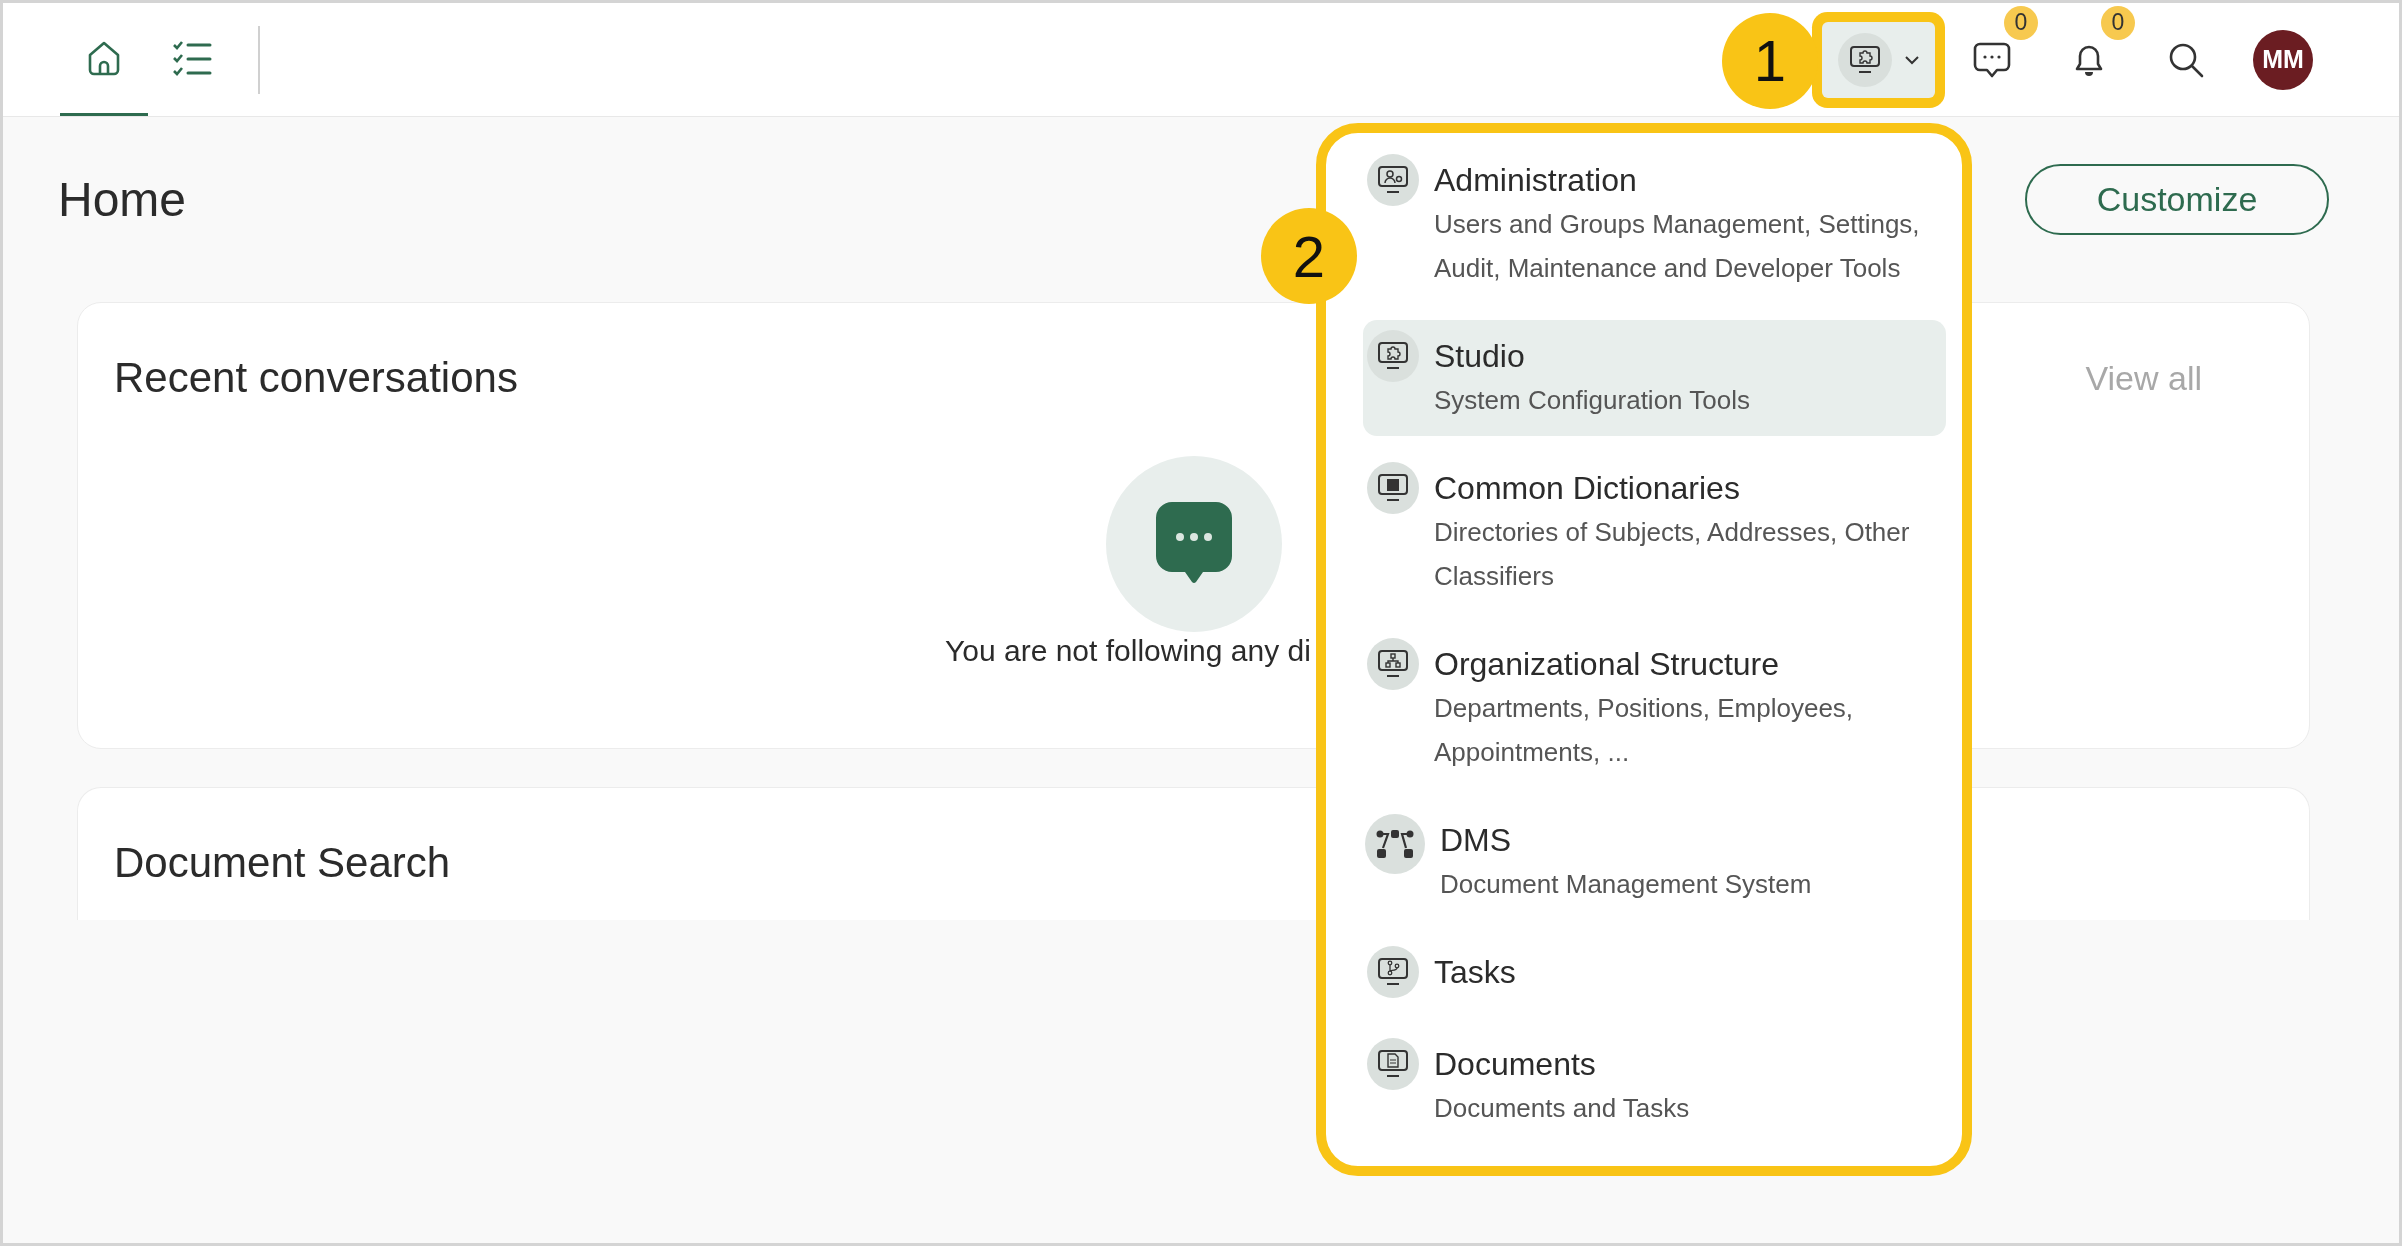  Describe the element at coordinates (1393, 180) in the screenshot. I see `user-settings-icon` at that location.